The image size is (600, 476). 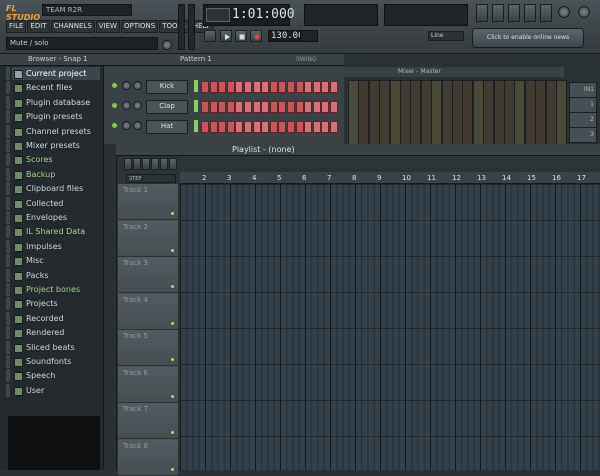 What do you see at coordinates (56, 332) in the screenshot?
I see `browser-item-rendered: Rendered` at bounding box center [56, 332].